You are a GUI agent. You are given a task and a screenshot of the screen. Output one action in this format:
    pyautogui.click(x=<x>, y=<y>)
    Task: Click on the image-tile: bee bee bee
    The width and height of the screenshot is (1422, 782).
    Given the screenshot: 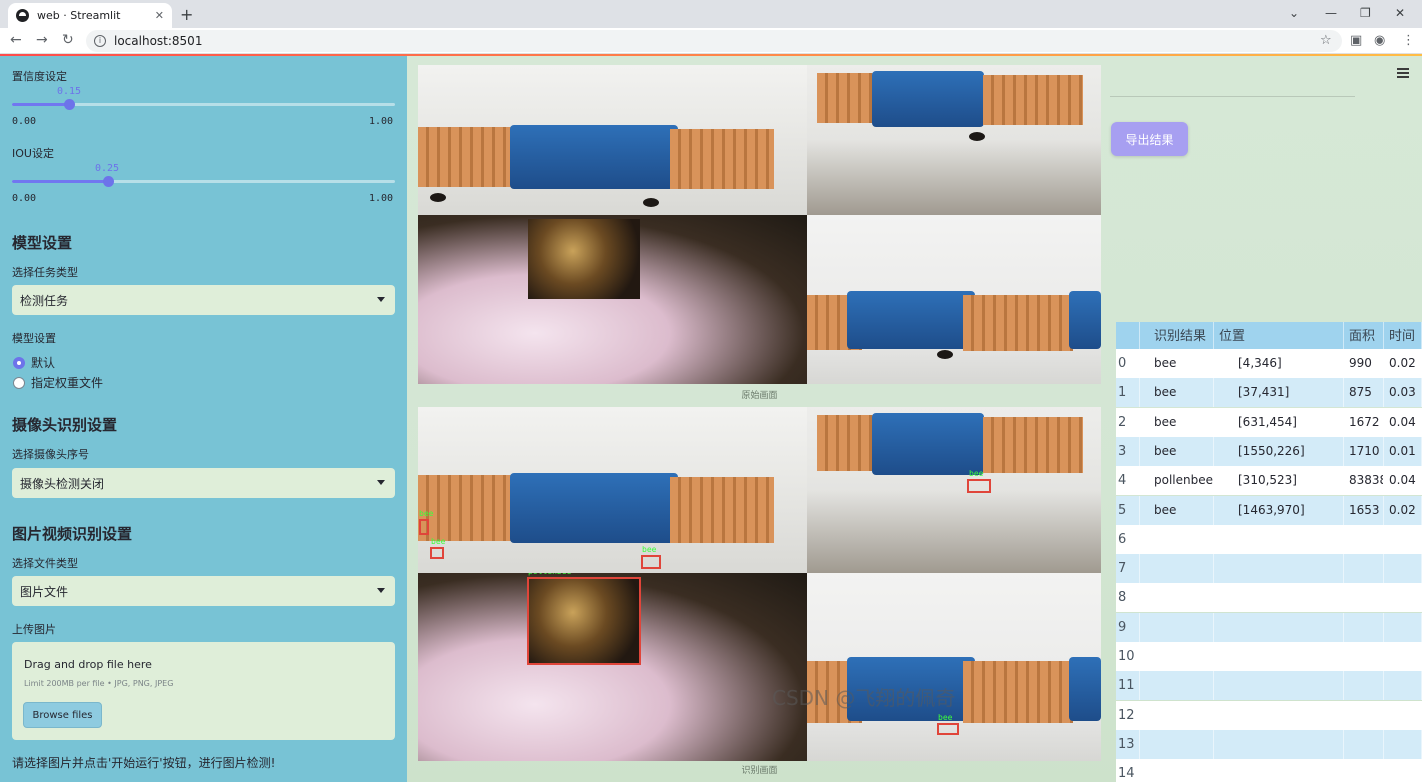 What is the action you would take?
    pyautogui.click(x=612, y=490)
    